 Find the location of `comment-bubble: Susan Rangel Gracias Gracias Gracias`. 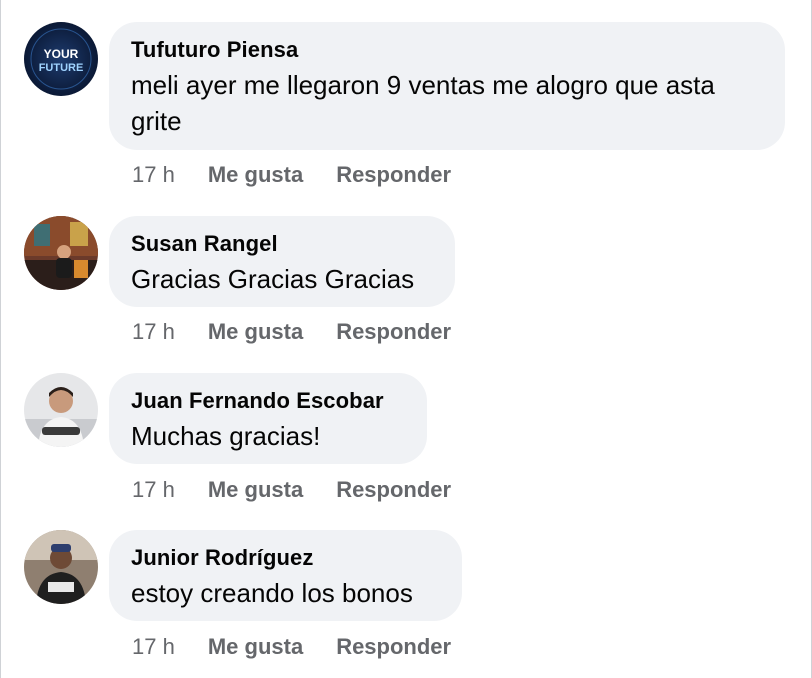

comment-bubble: Susan Rangel Gracias Gracias Gracias is located at coordinates (282, 261).